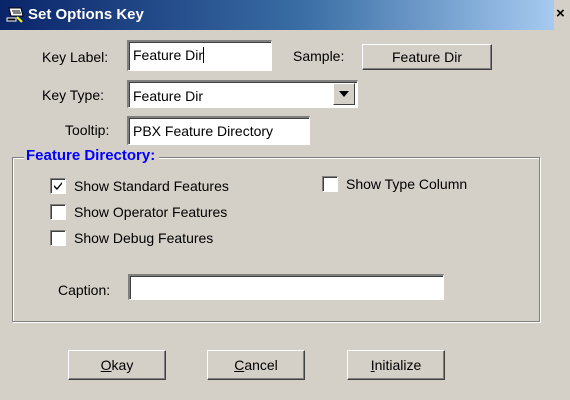  Describe the element at coordinates (84, 290) in the screenshot. I see `caption-label: Caption:` at that location.